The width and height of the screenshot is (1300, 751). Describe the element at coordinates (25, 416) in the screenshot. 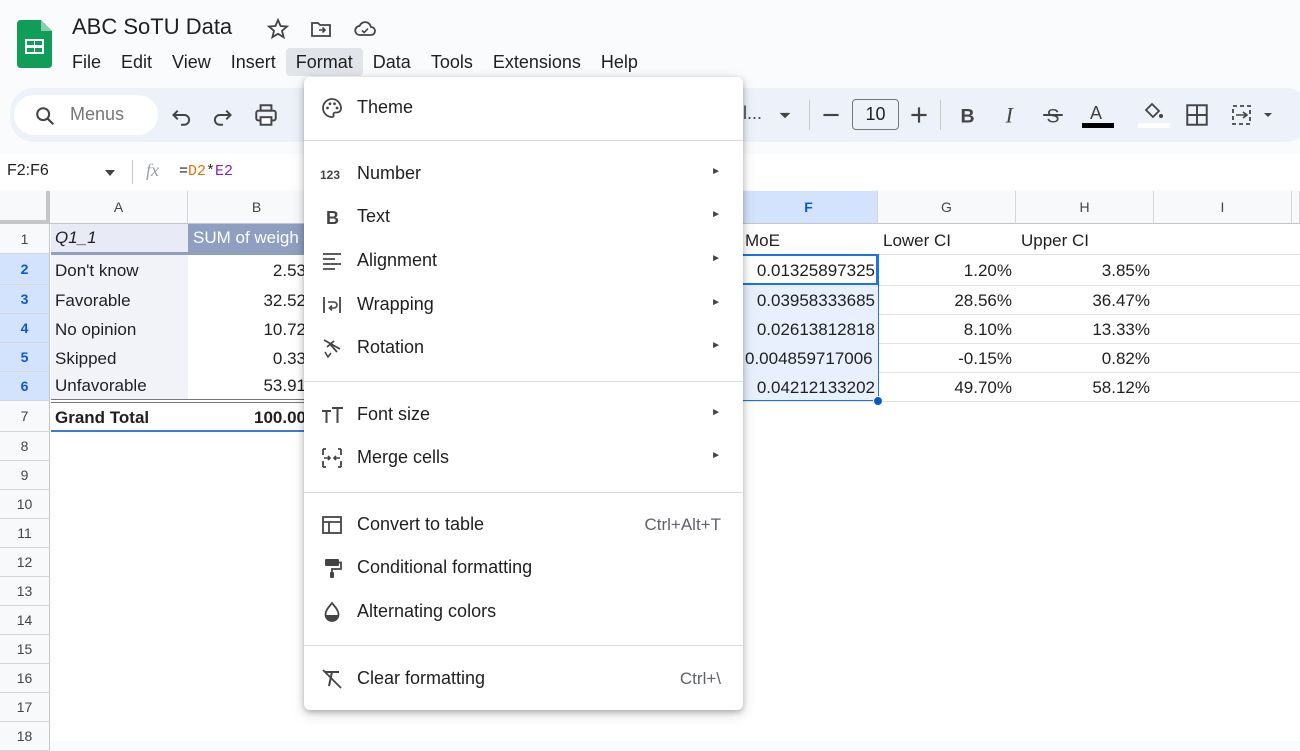

I see `row-header-7: 7` at that location.